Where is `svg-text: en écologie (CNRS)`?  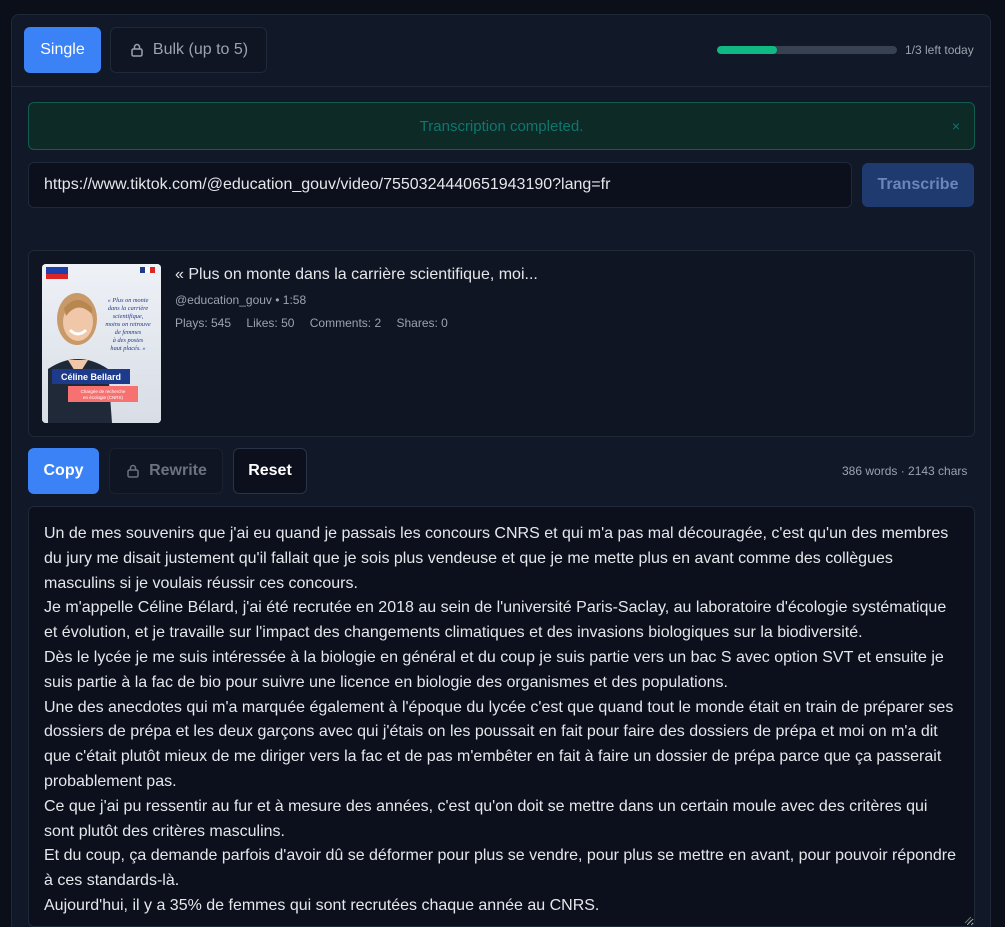 svg-text: en écologie (CNRS) is located at coordinates (103, 397).